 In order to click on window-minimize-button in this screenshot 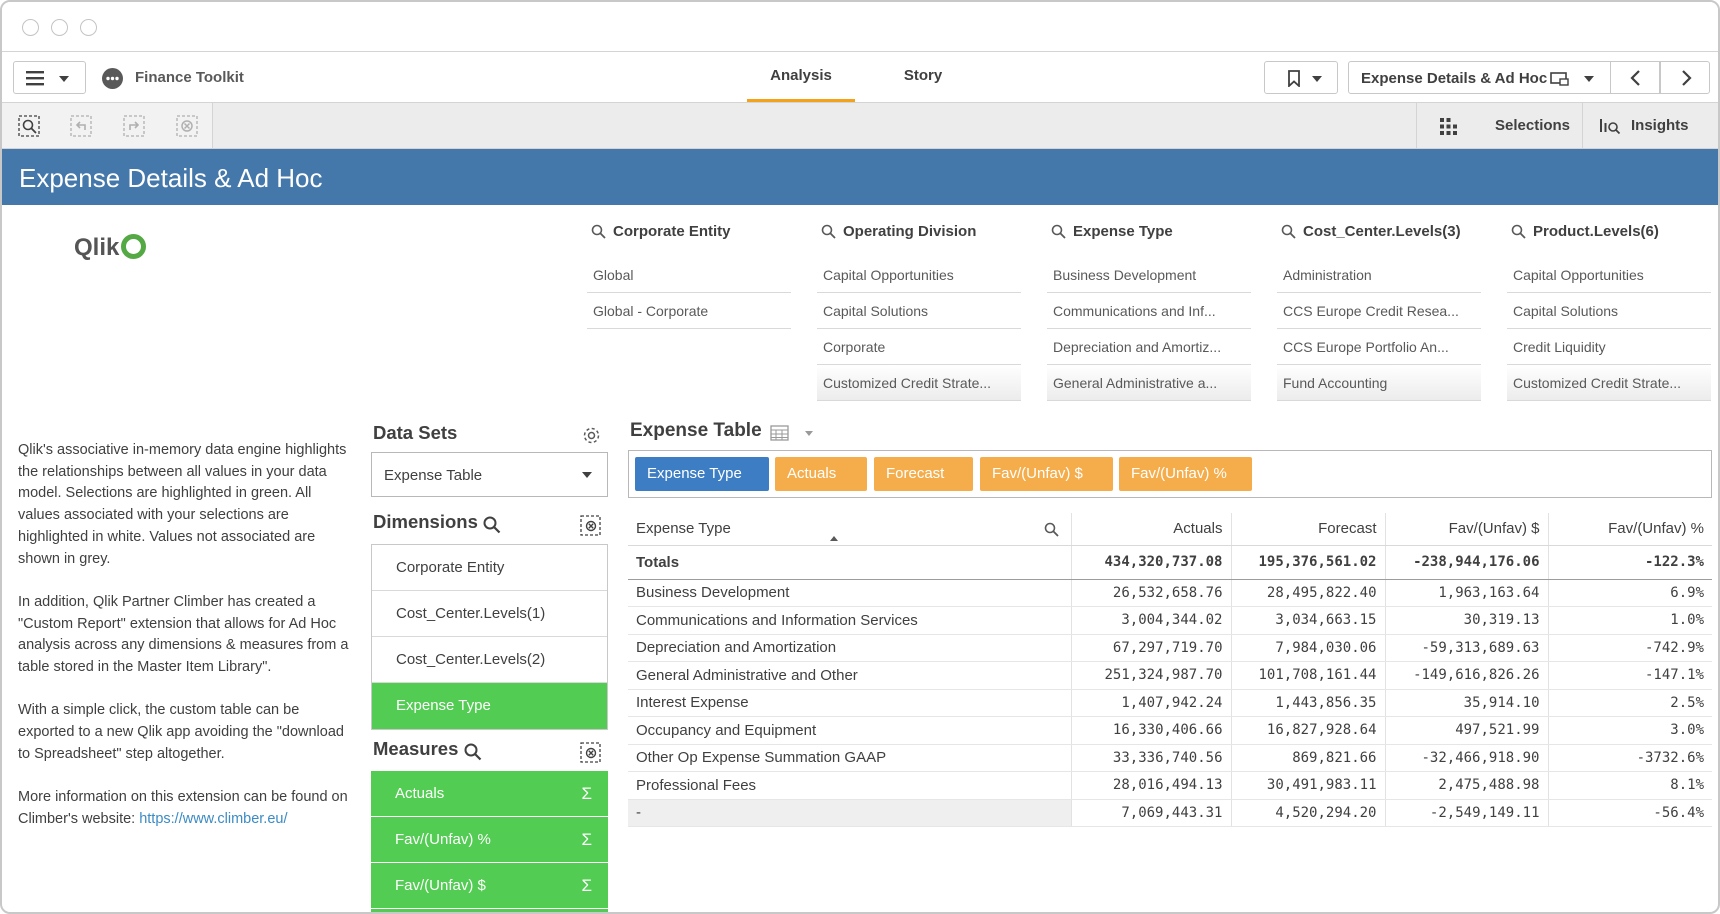, I will do `click(59, 27)`.